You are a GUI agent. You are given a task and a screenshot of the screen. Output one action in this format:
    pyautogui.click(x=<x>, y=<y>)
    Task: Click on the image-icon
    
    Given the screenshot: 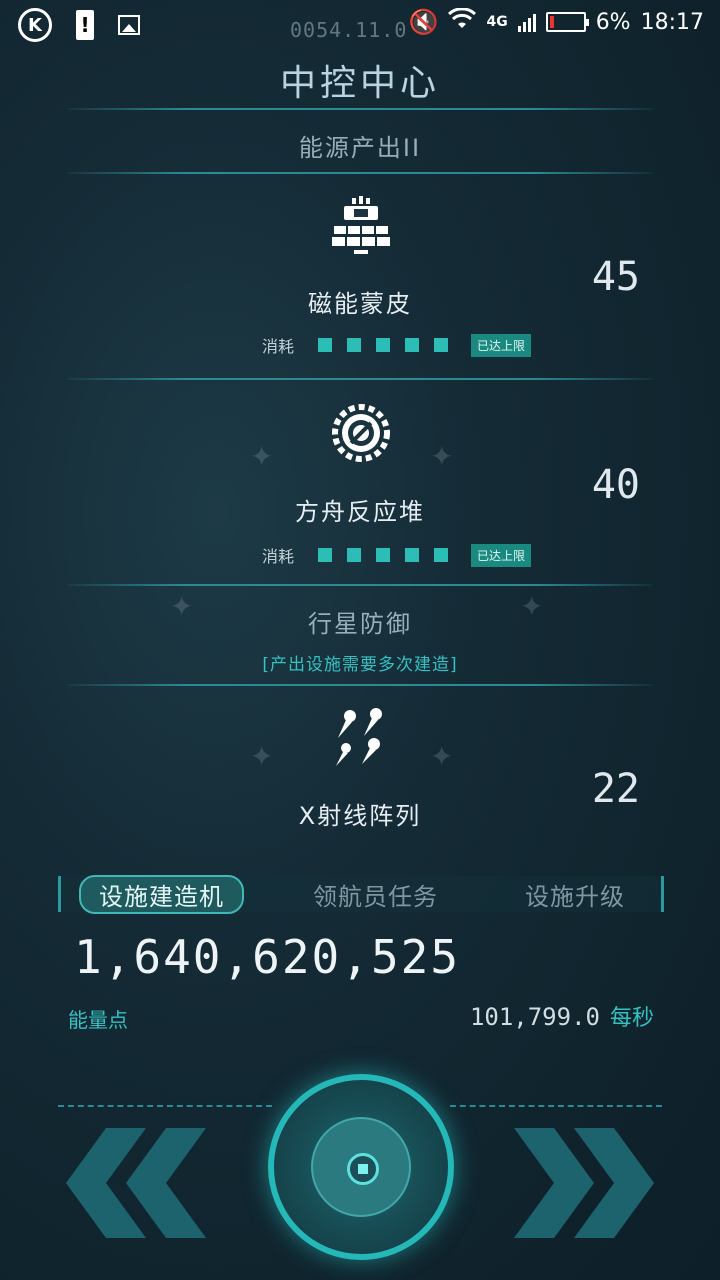 What is the action you would take?
    pyautogui.click(x=129, y=25)
    